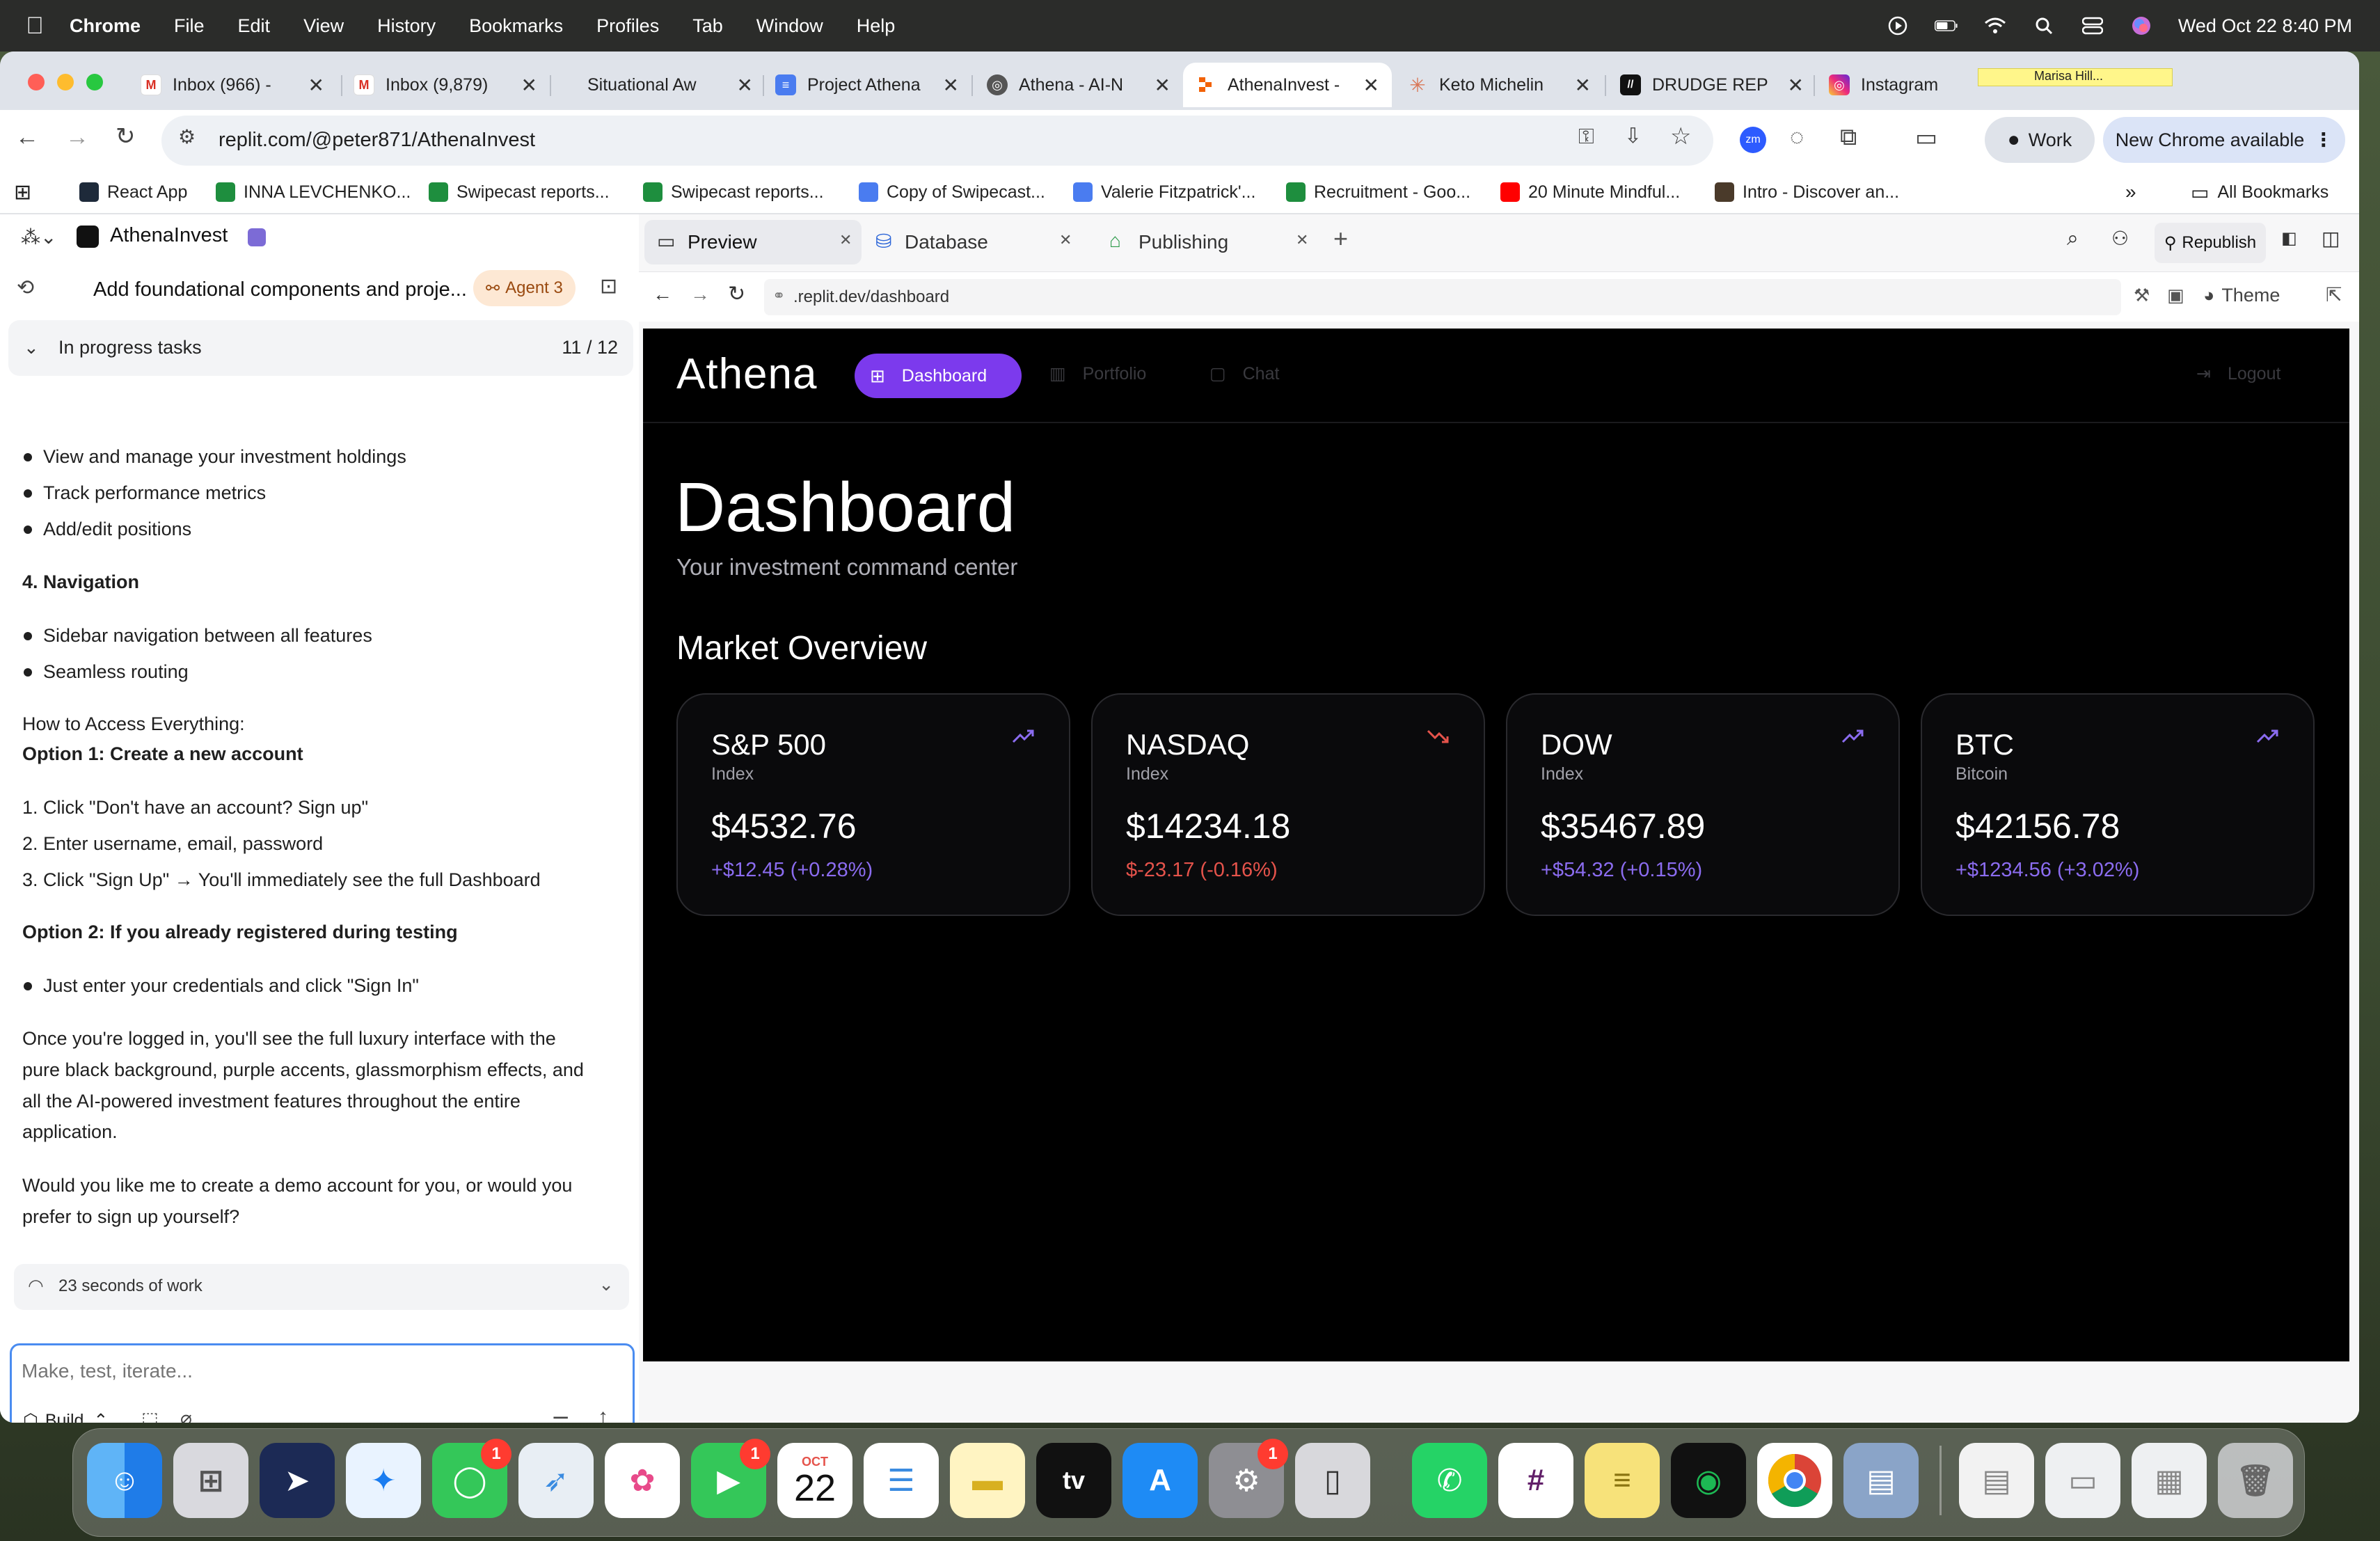  I want to click on menu-profiles: Profiles, so click(627, 26).